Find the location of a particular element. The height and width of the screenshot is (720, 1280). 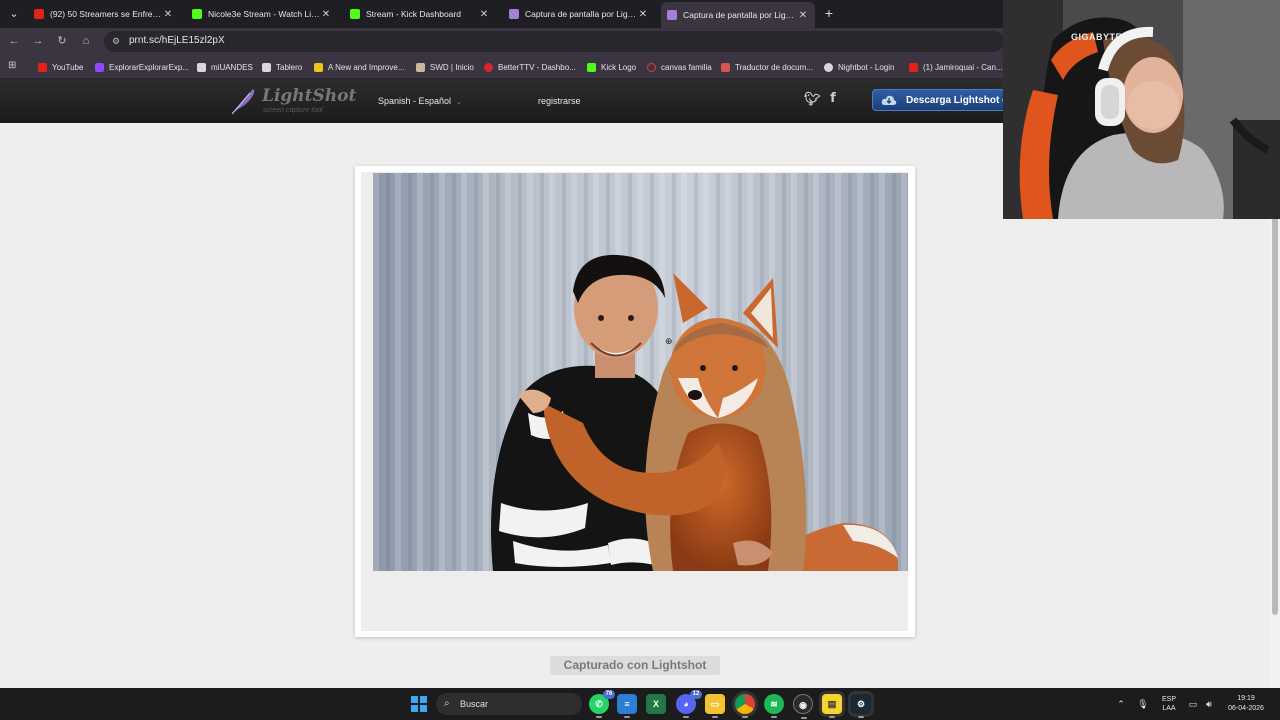

captured-with-lightshot-label: Capturado con Lightshot is located at coordinates (635, 665).